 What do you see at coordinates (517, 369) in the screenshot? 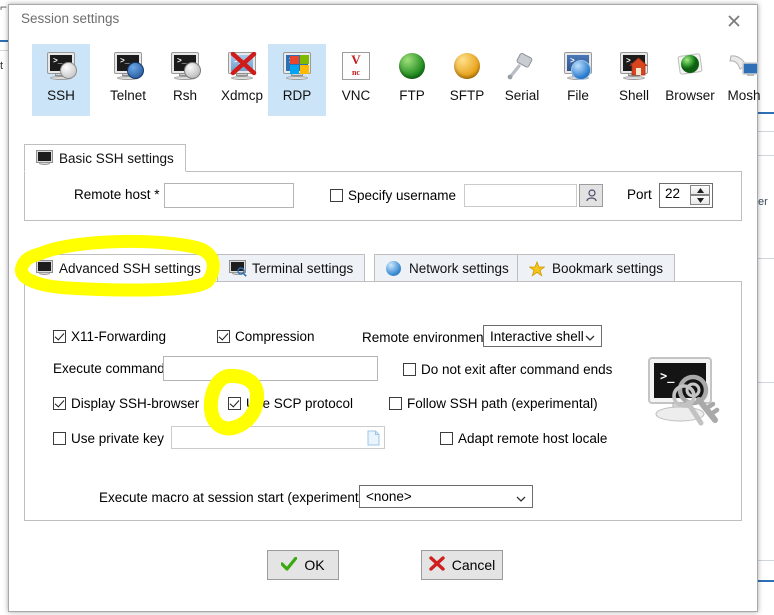
I see `do-not-exit-label: Do not exit after command ends` at bounding box center [517, 369].